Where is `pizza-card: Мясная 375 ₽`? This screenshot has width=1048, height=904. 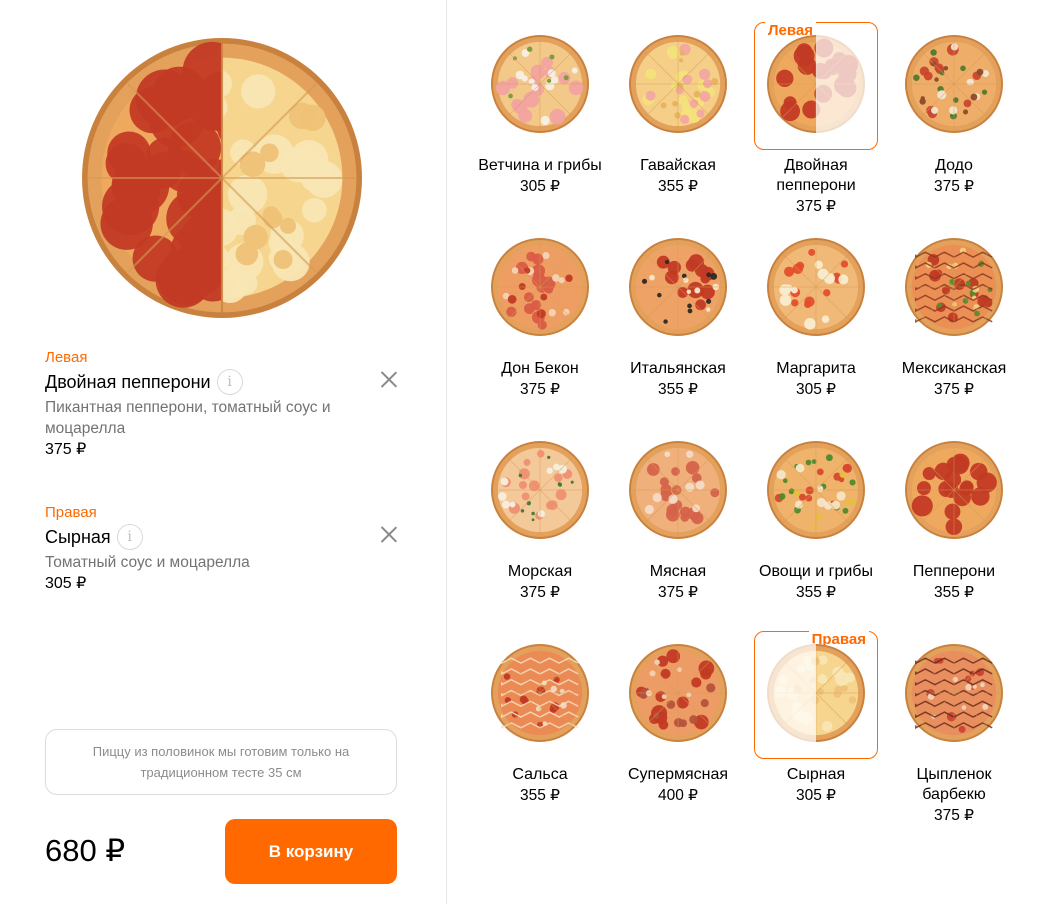 pizza-card: Мясная 375 ₽ is located at coordinates (678, 511).